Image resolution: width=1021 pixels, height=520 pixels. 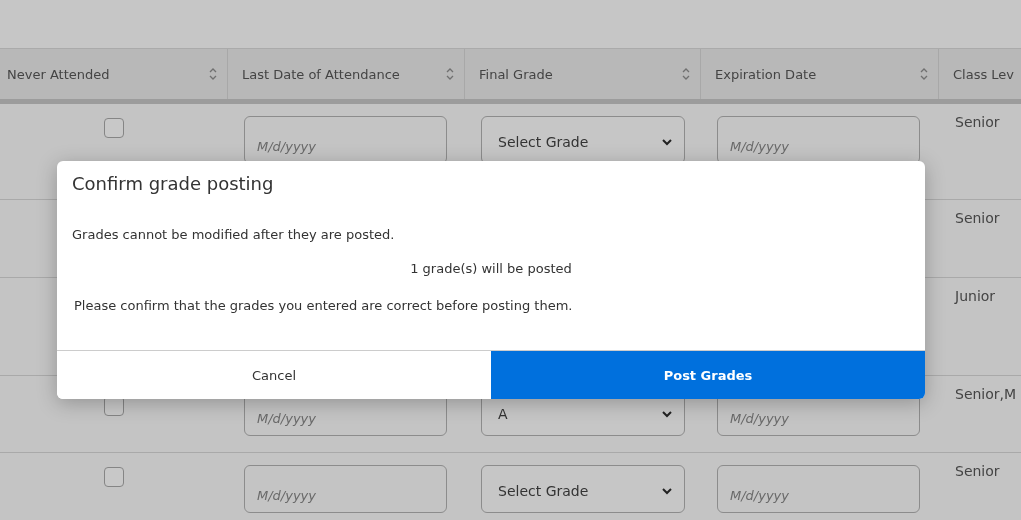 What do you see at coordinates (233, 234) in the screenshot?
I see `warning-text: Grades cannot be modified after they are posted.` at bounding box center [233, 234].